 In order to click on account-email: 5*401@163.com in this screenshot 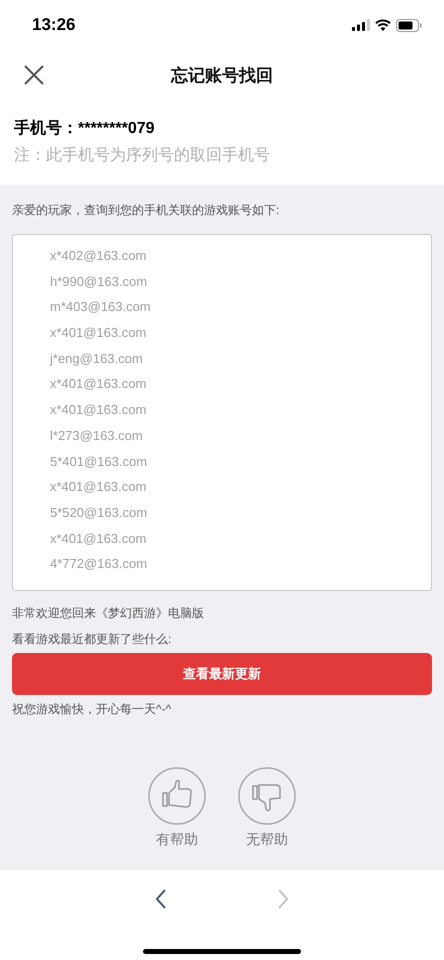, I will do `click(99, 462)`.